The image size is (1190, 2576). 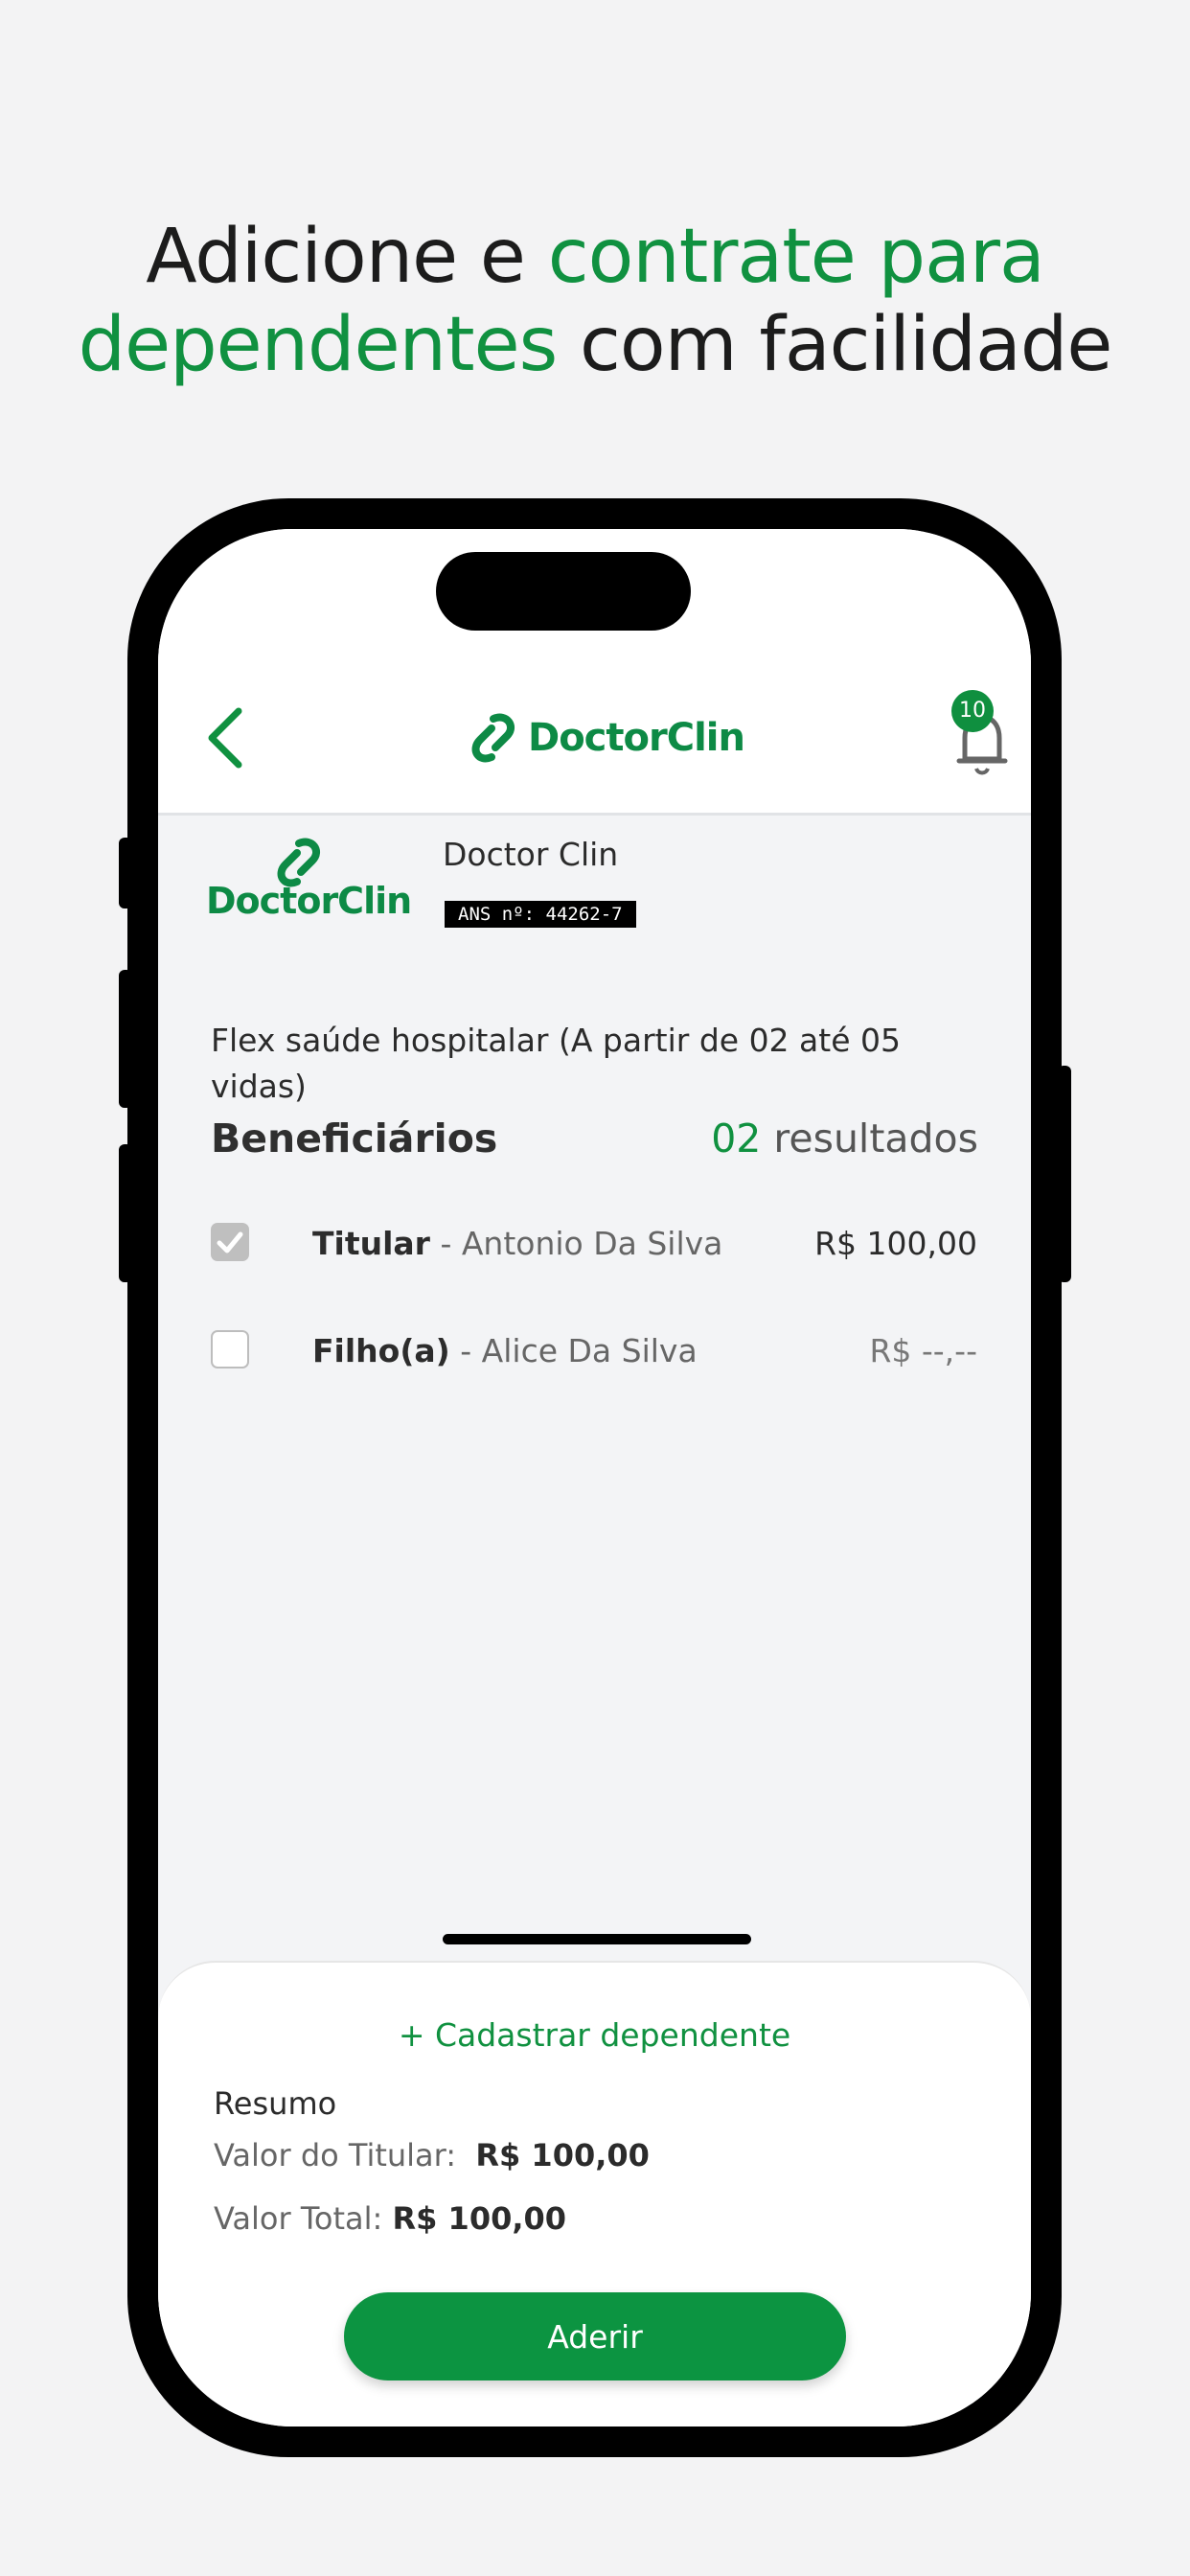 I want to click on holder-label: Titular - Antonio Da Silva, so click(x=517, y=1243).